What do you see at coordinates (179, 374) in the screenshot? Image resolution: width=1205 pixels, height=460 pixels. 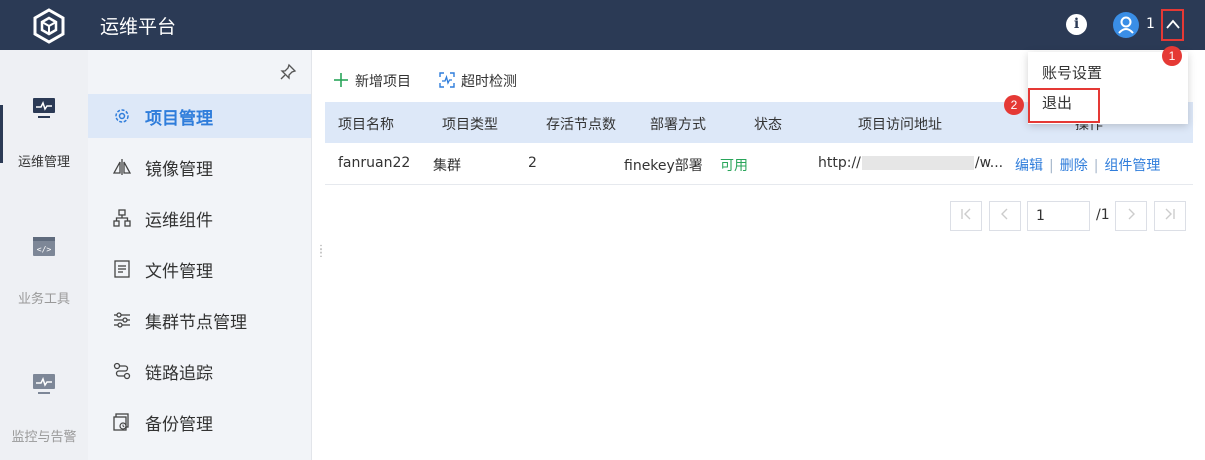 I see `sidebar-item-label: 链路追踪` at bounding box center [179, 374].